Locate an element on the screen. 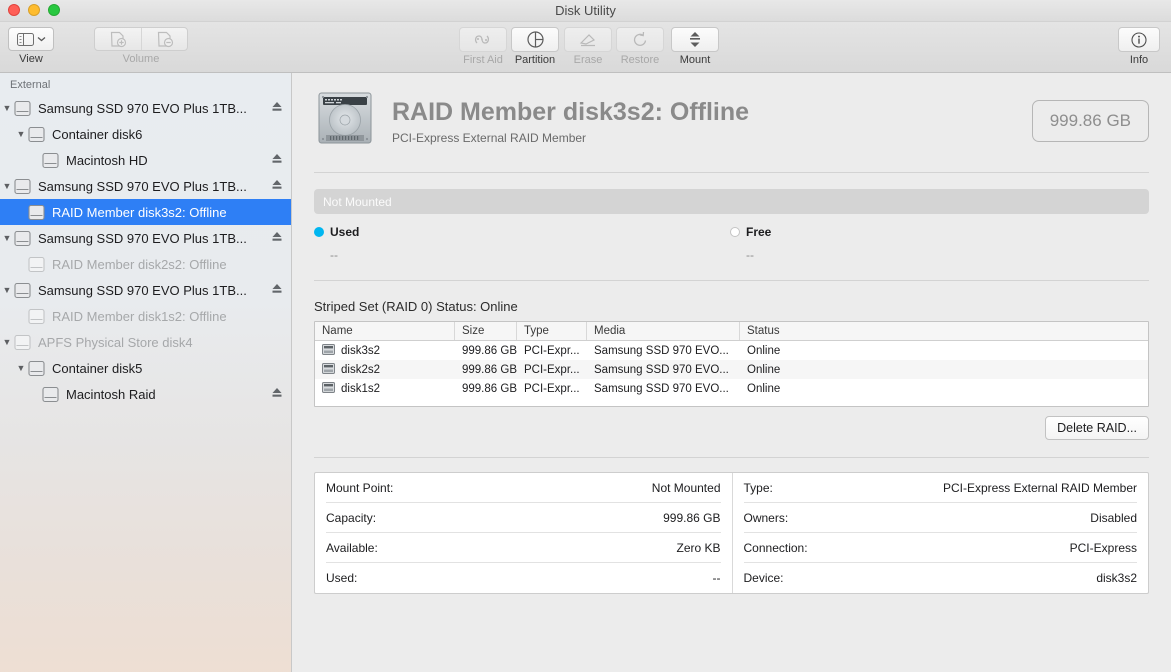 The width and height of the screenshot is (1171, 672). info-label: Type: is located at coordinates (758, 487).